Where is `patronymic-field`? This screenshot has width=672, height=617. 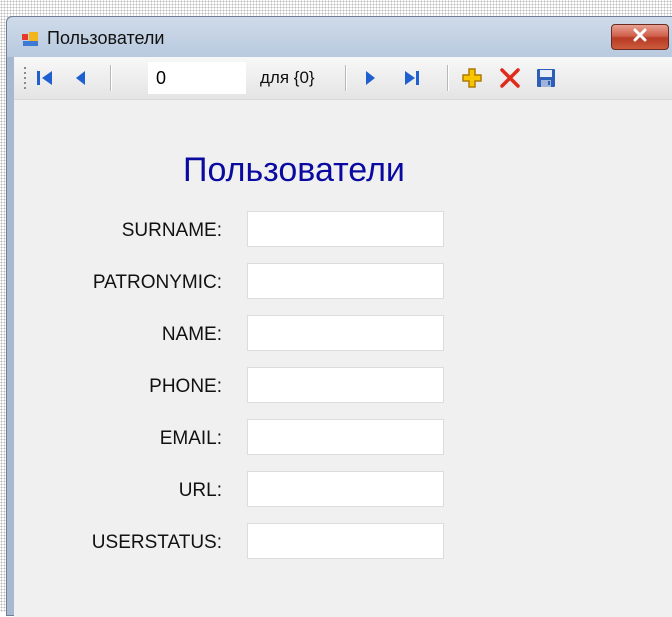
patronymic-field is located at coordinates (345, 281).